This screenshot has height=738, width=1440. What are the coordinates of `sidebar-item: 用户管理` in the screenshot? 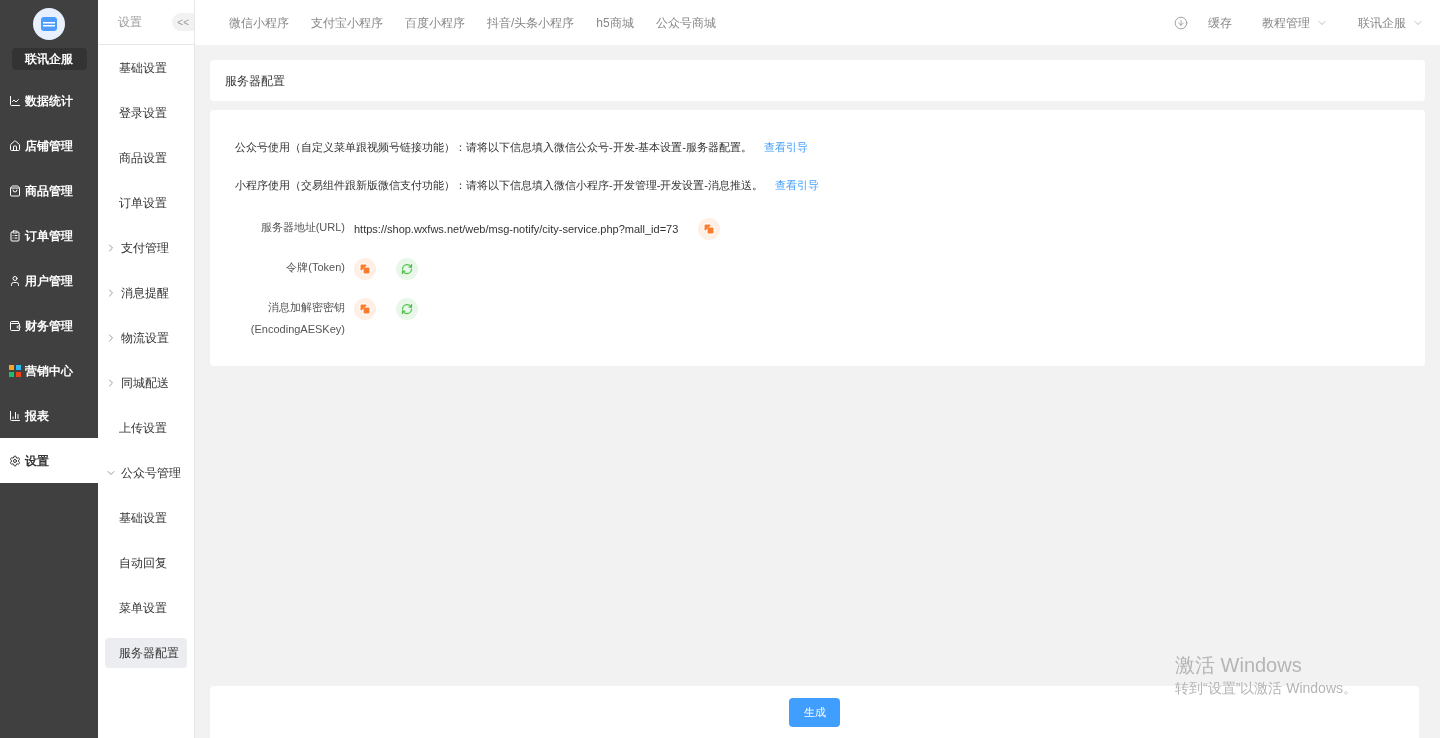 It's located at (49, 280).